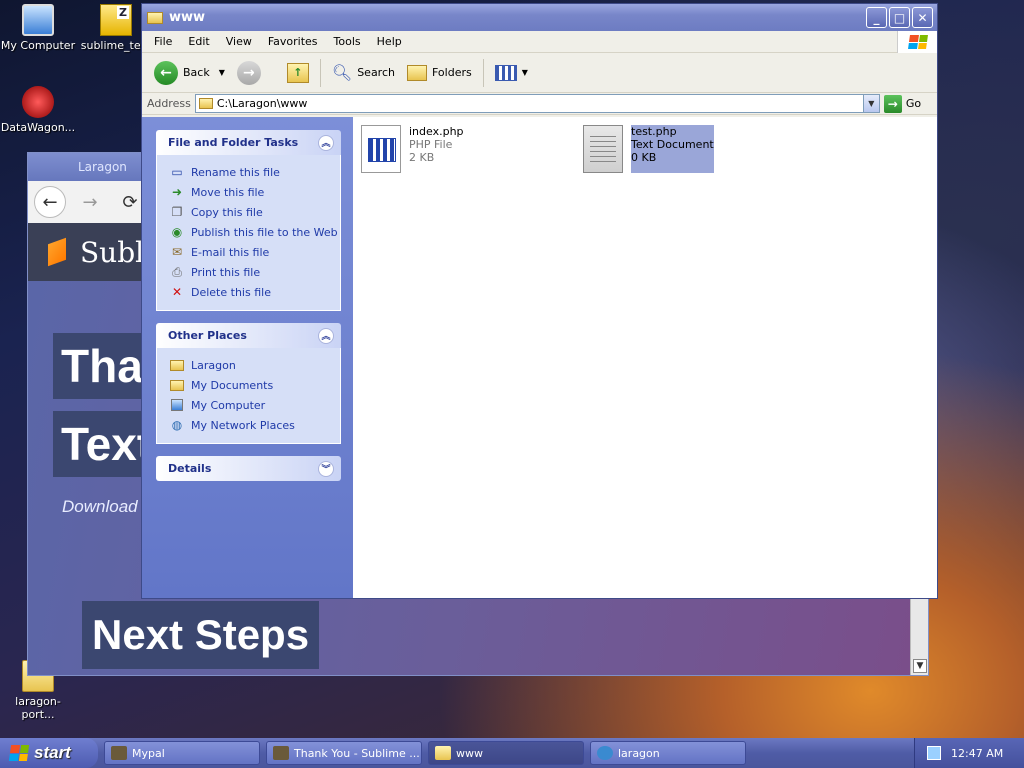 The width and height of the screenshot is (1024, 768). What do you see at coordinates (342, 72) in the screenshot?
I see `search-icon: 🔍︎` at bounding box center [342, 72].